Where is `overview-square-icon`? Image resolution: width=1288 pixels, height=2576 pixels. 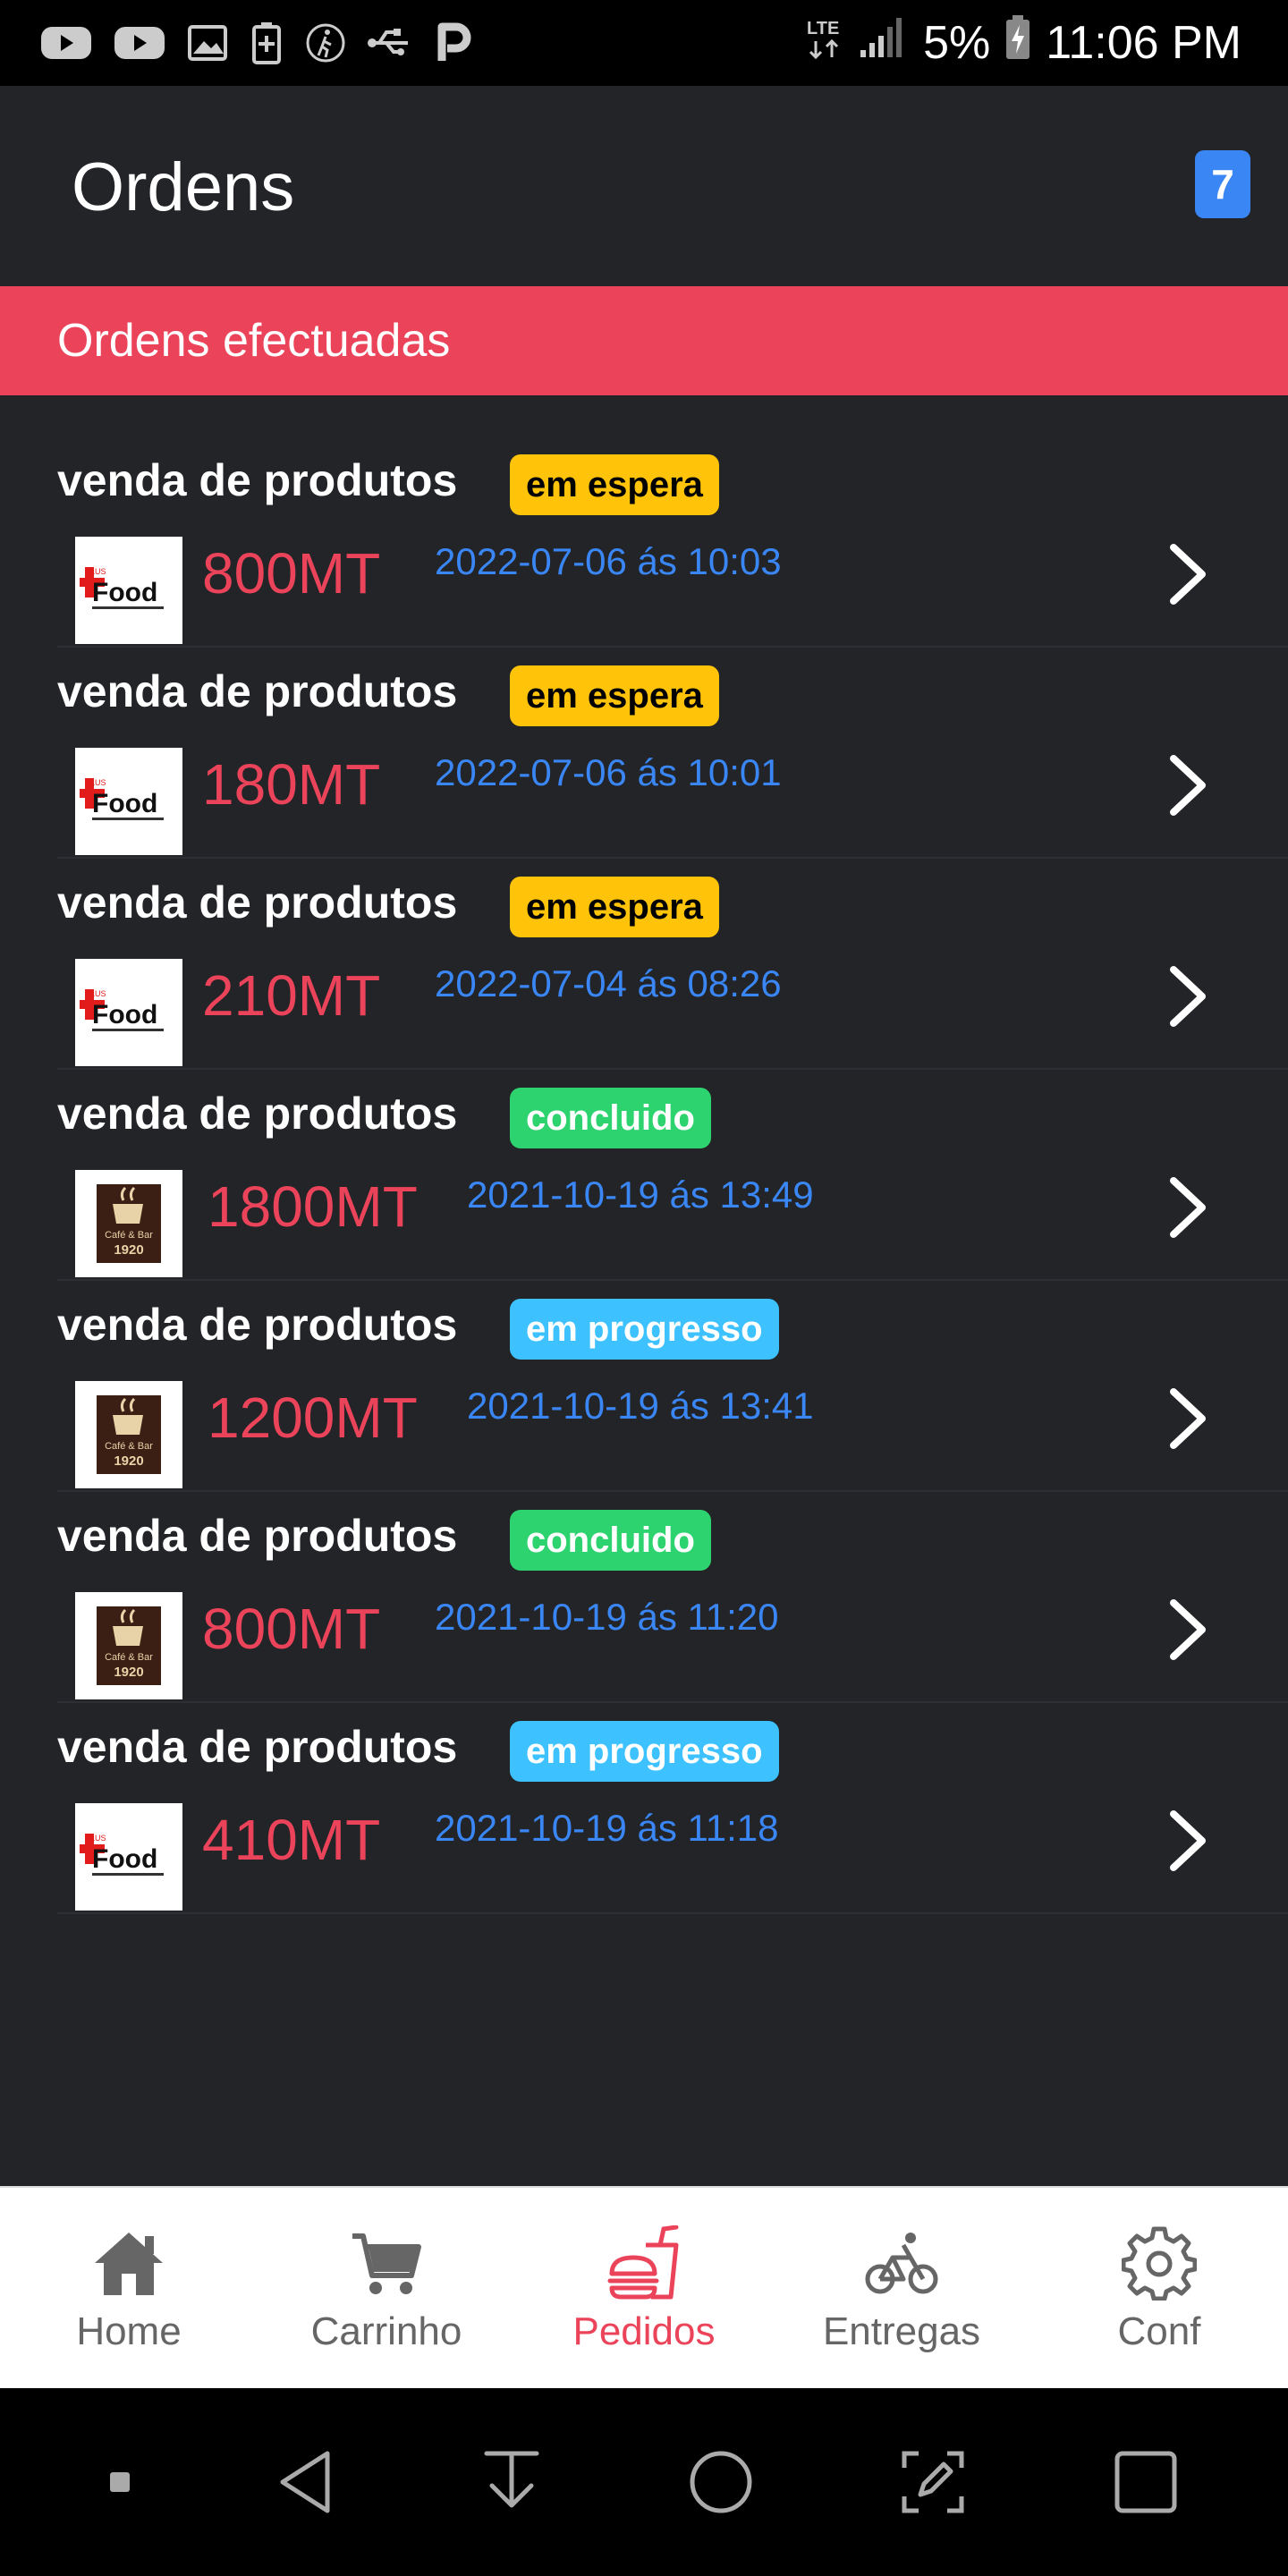 overview-square-icon is located at coordinates (1146, 2482).